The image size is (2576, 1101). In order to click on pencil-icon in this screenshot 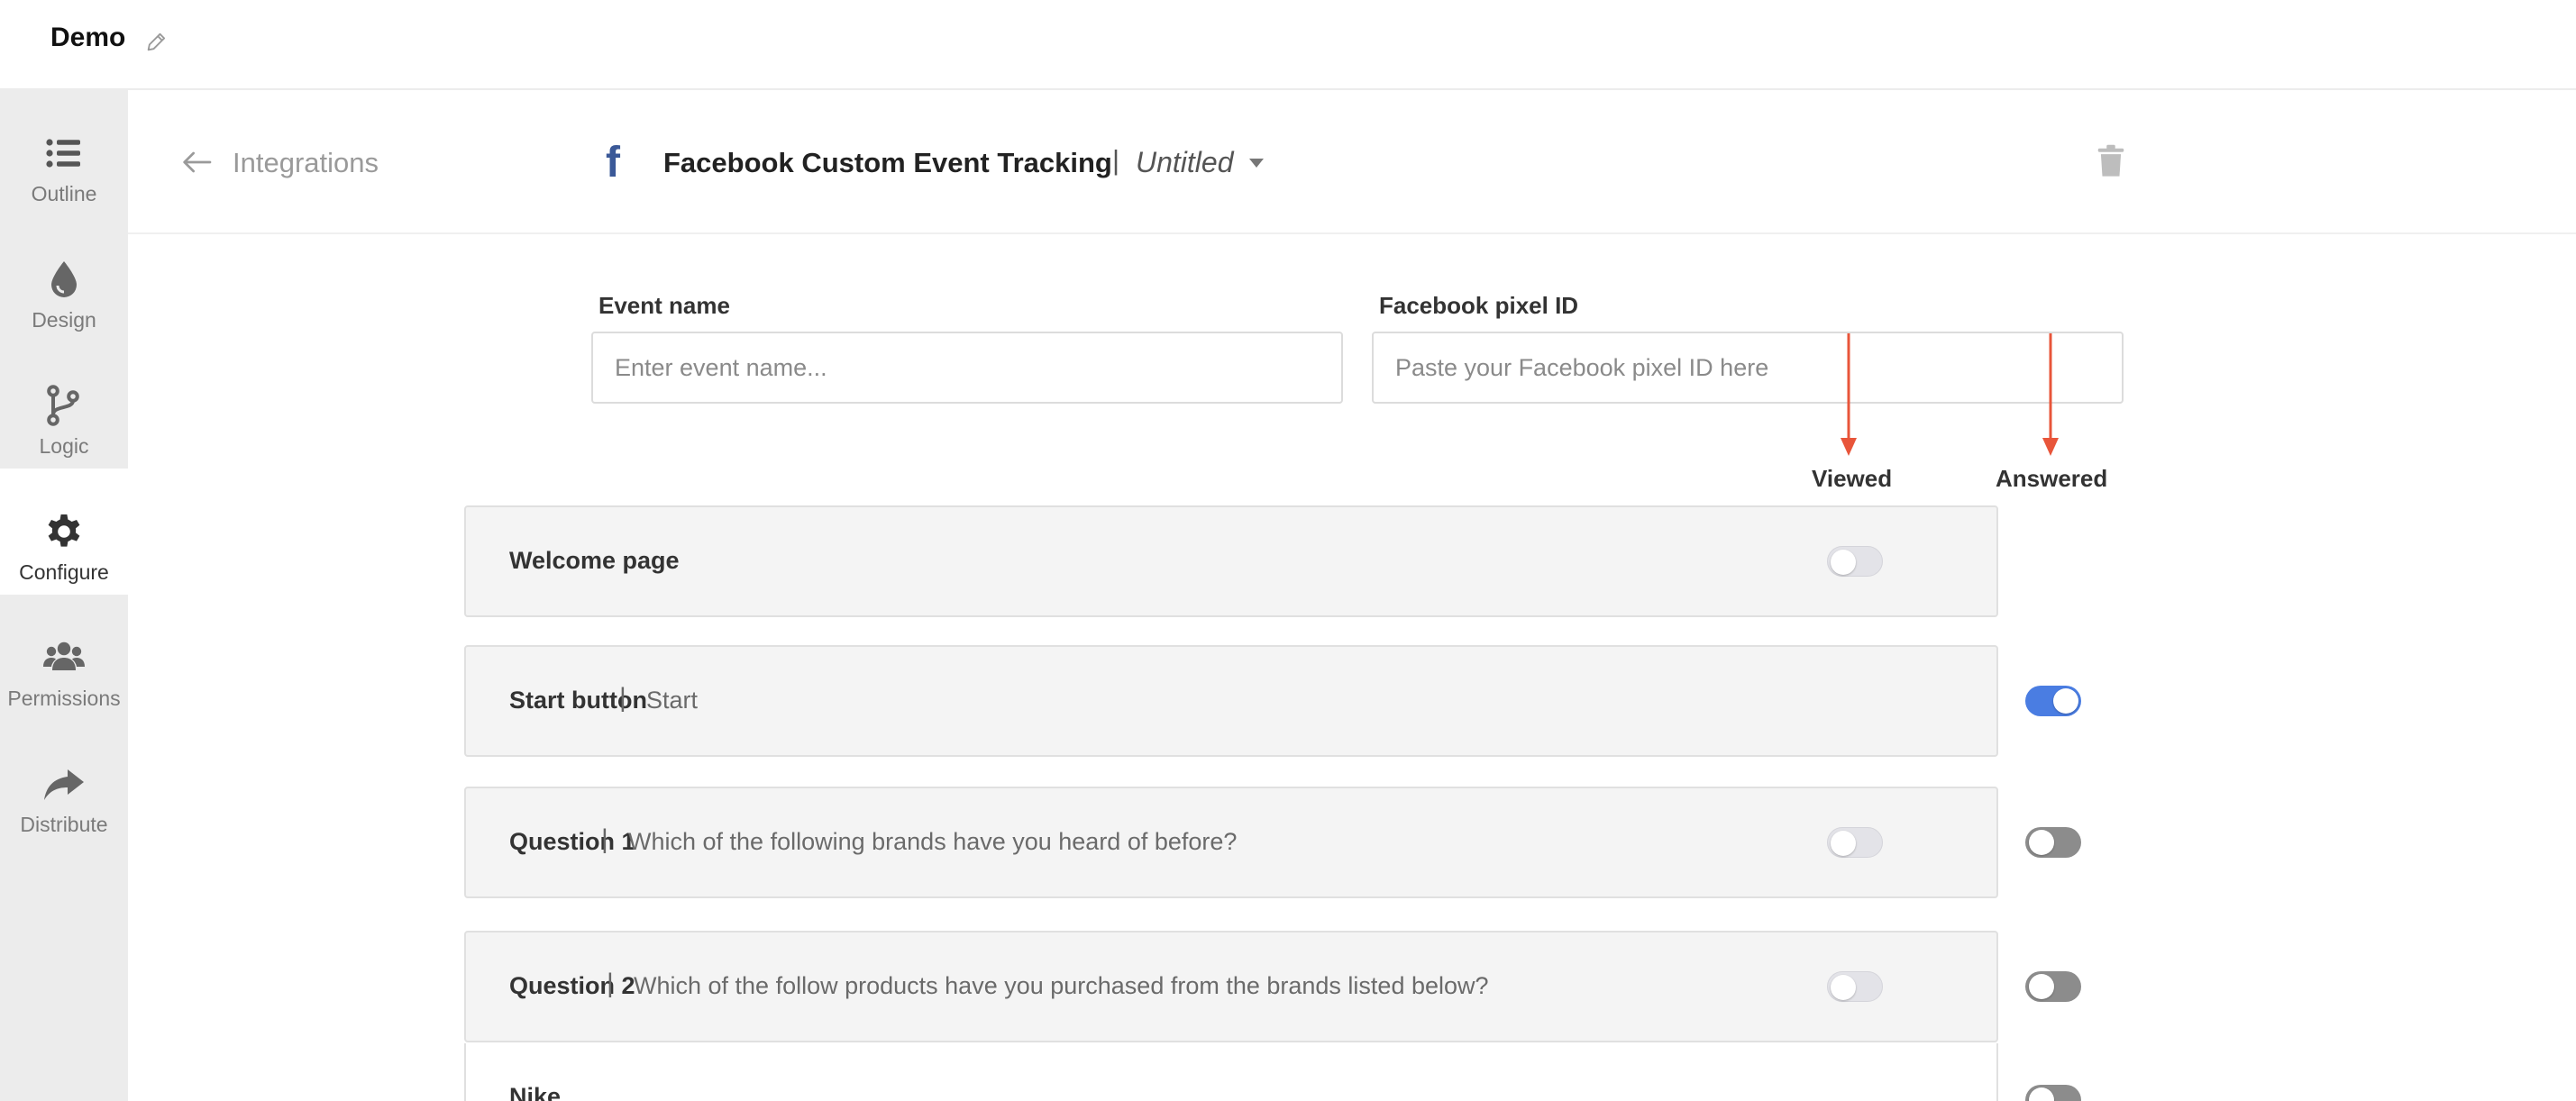, I will do `click(156, 41)`.